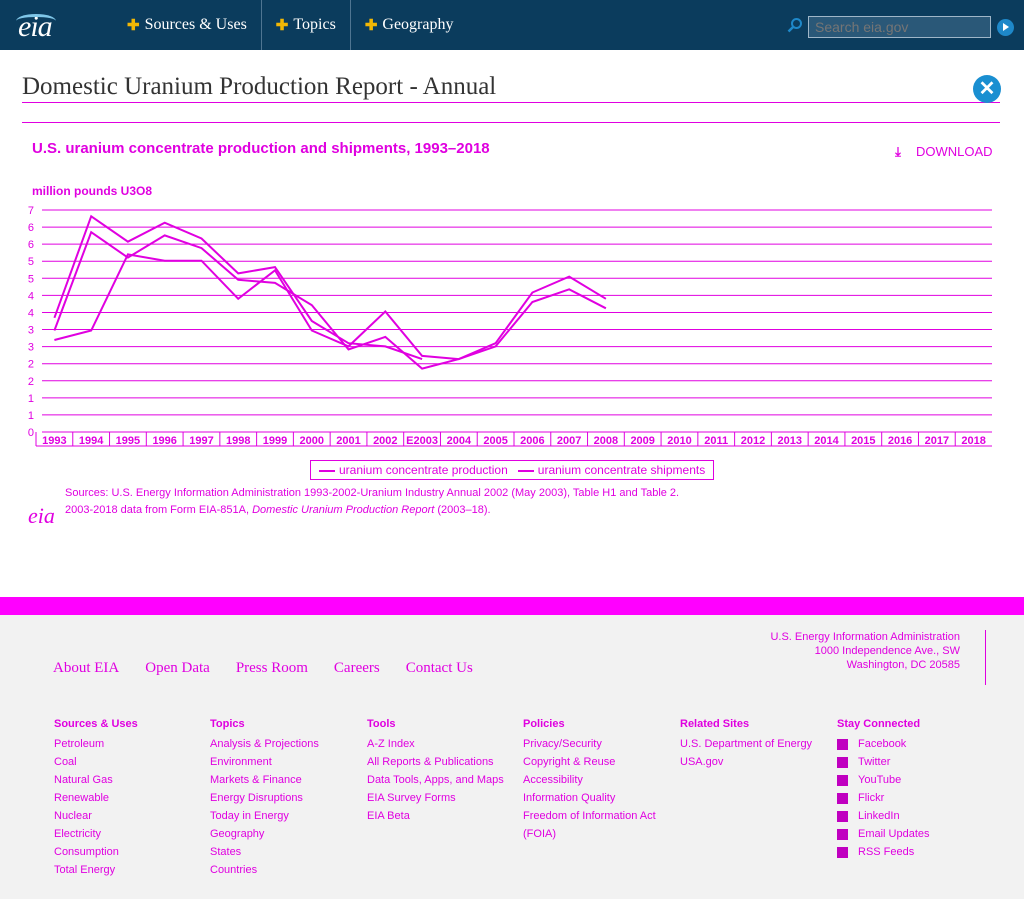 This screenshot has height=899, width=1024. Describe the element at coordinates (863, 441) in the screenshot. I see `x-tick-label: 2015` at that location.